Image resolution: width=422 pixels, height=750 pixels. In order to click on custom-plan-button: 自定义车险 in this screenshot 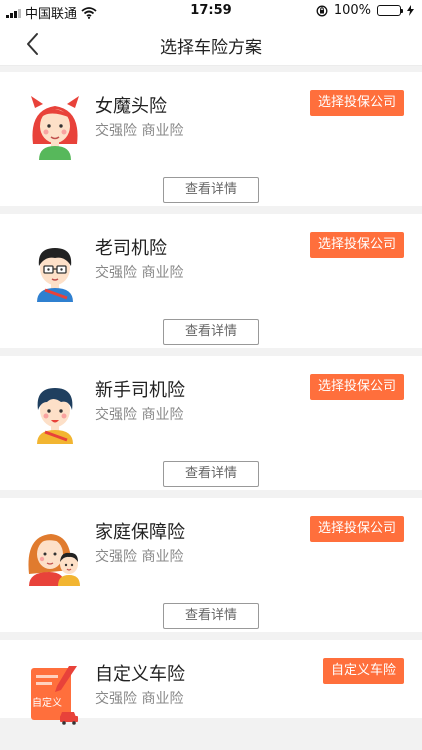, I will do `click(363, 671)`.